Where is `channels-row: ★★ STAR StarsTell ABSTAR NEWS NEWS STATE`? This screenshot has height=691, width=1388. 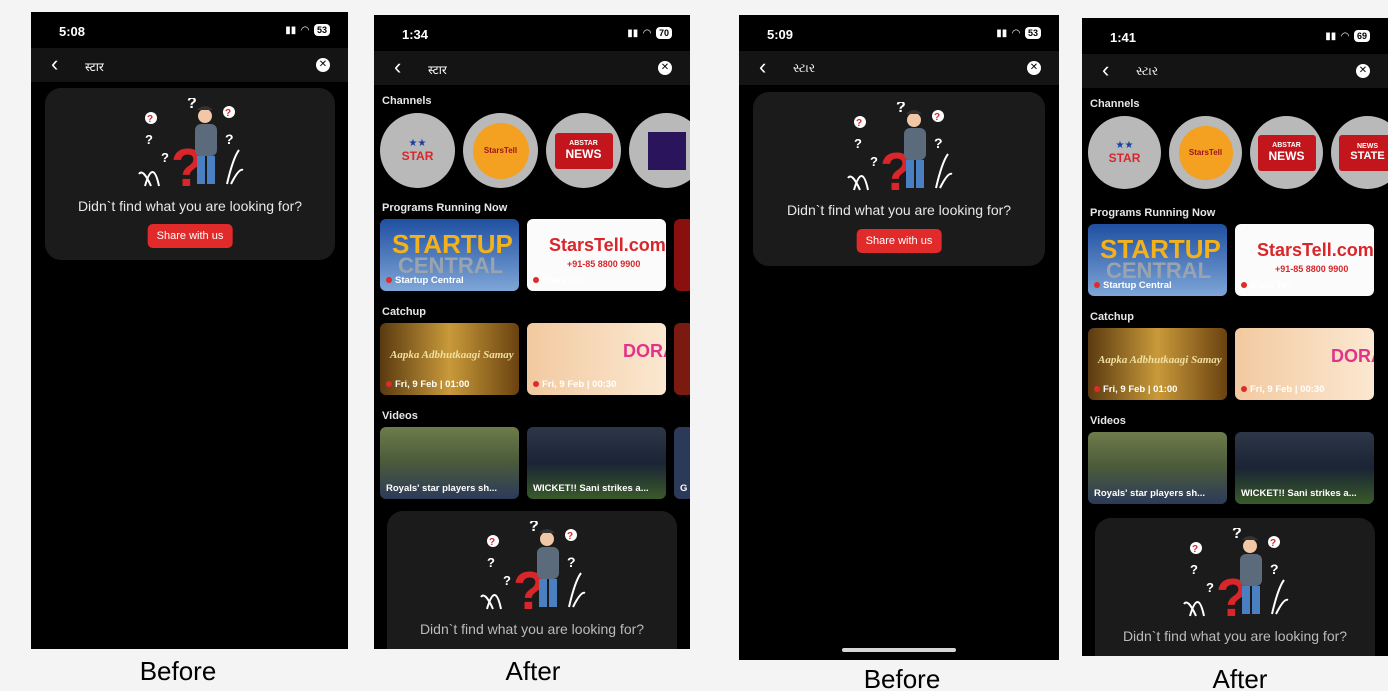 channels-row: ★★ STAR StarsTell ABSTAR NEWS NEWS STATE is located at coordinates (1238, 152).